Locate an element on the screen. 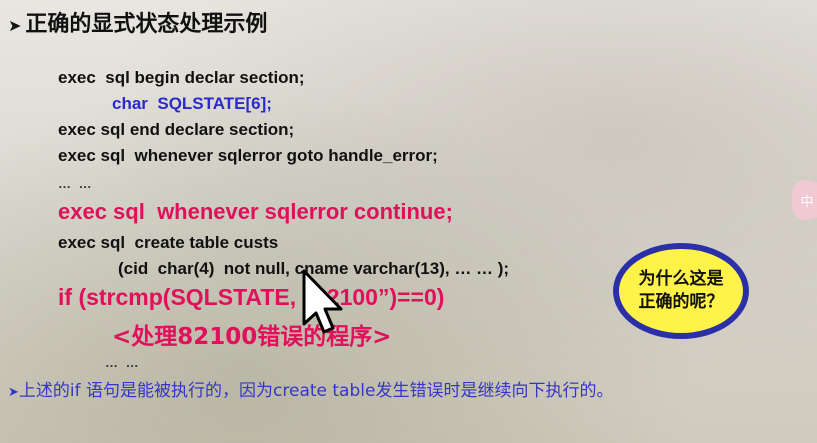 The height and width of the screenshot is (443, 817). slide-title-text: 正确的显式状态处理示例 is located at coordinates (146, 24).